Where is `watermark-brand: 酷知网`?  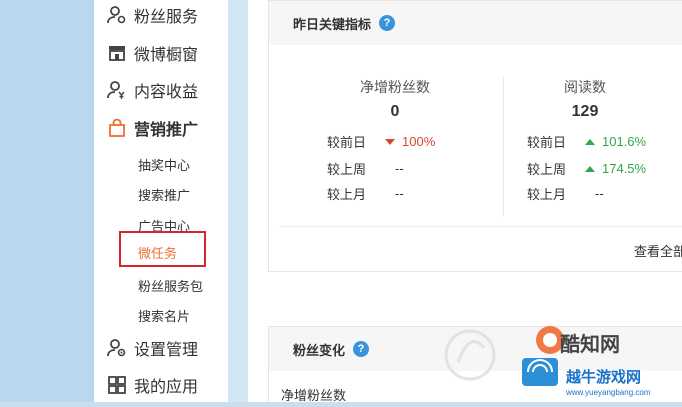
watermark-brand: 酷知网 is located at coordinates (590, 345).